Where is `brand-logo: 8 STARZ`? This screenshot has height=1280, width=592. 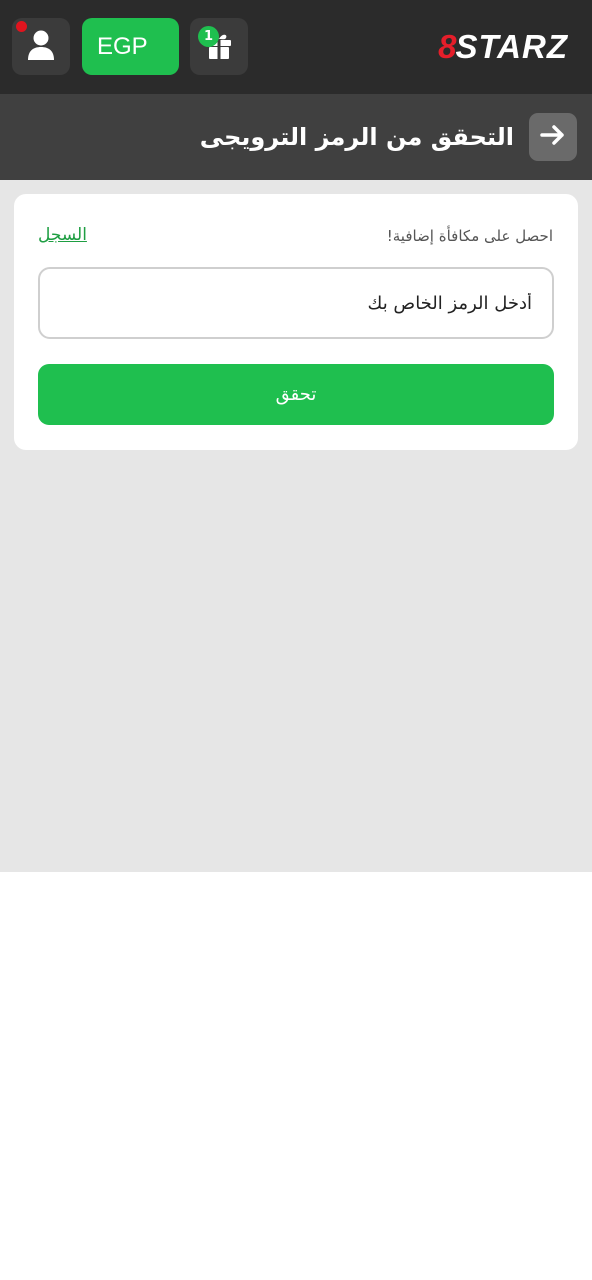 brand-logo: 8 STARZ is located at coordinates (503, 47).